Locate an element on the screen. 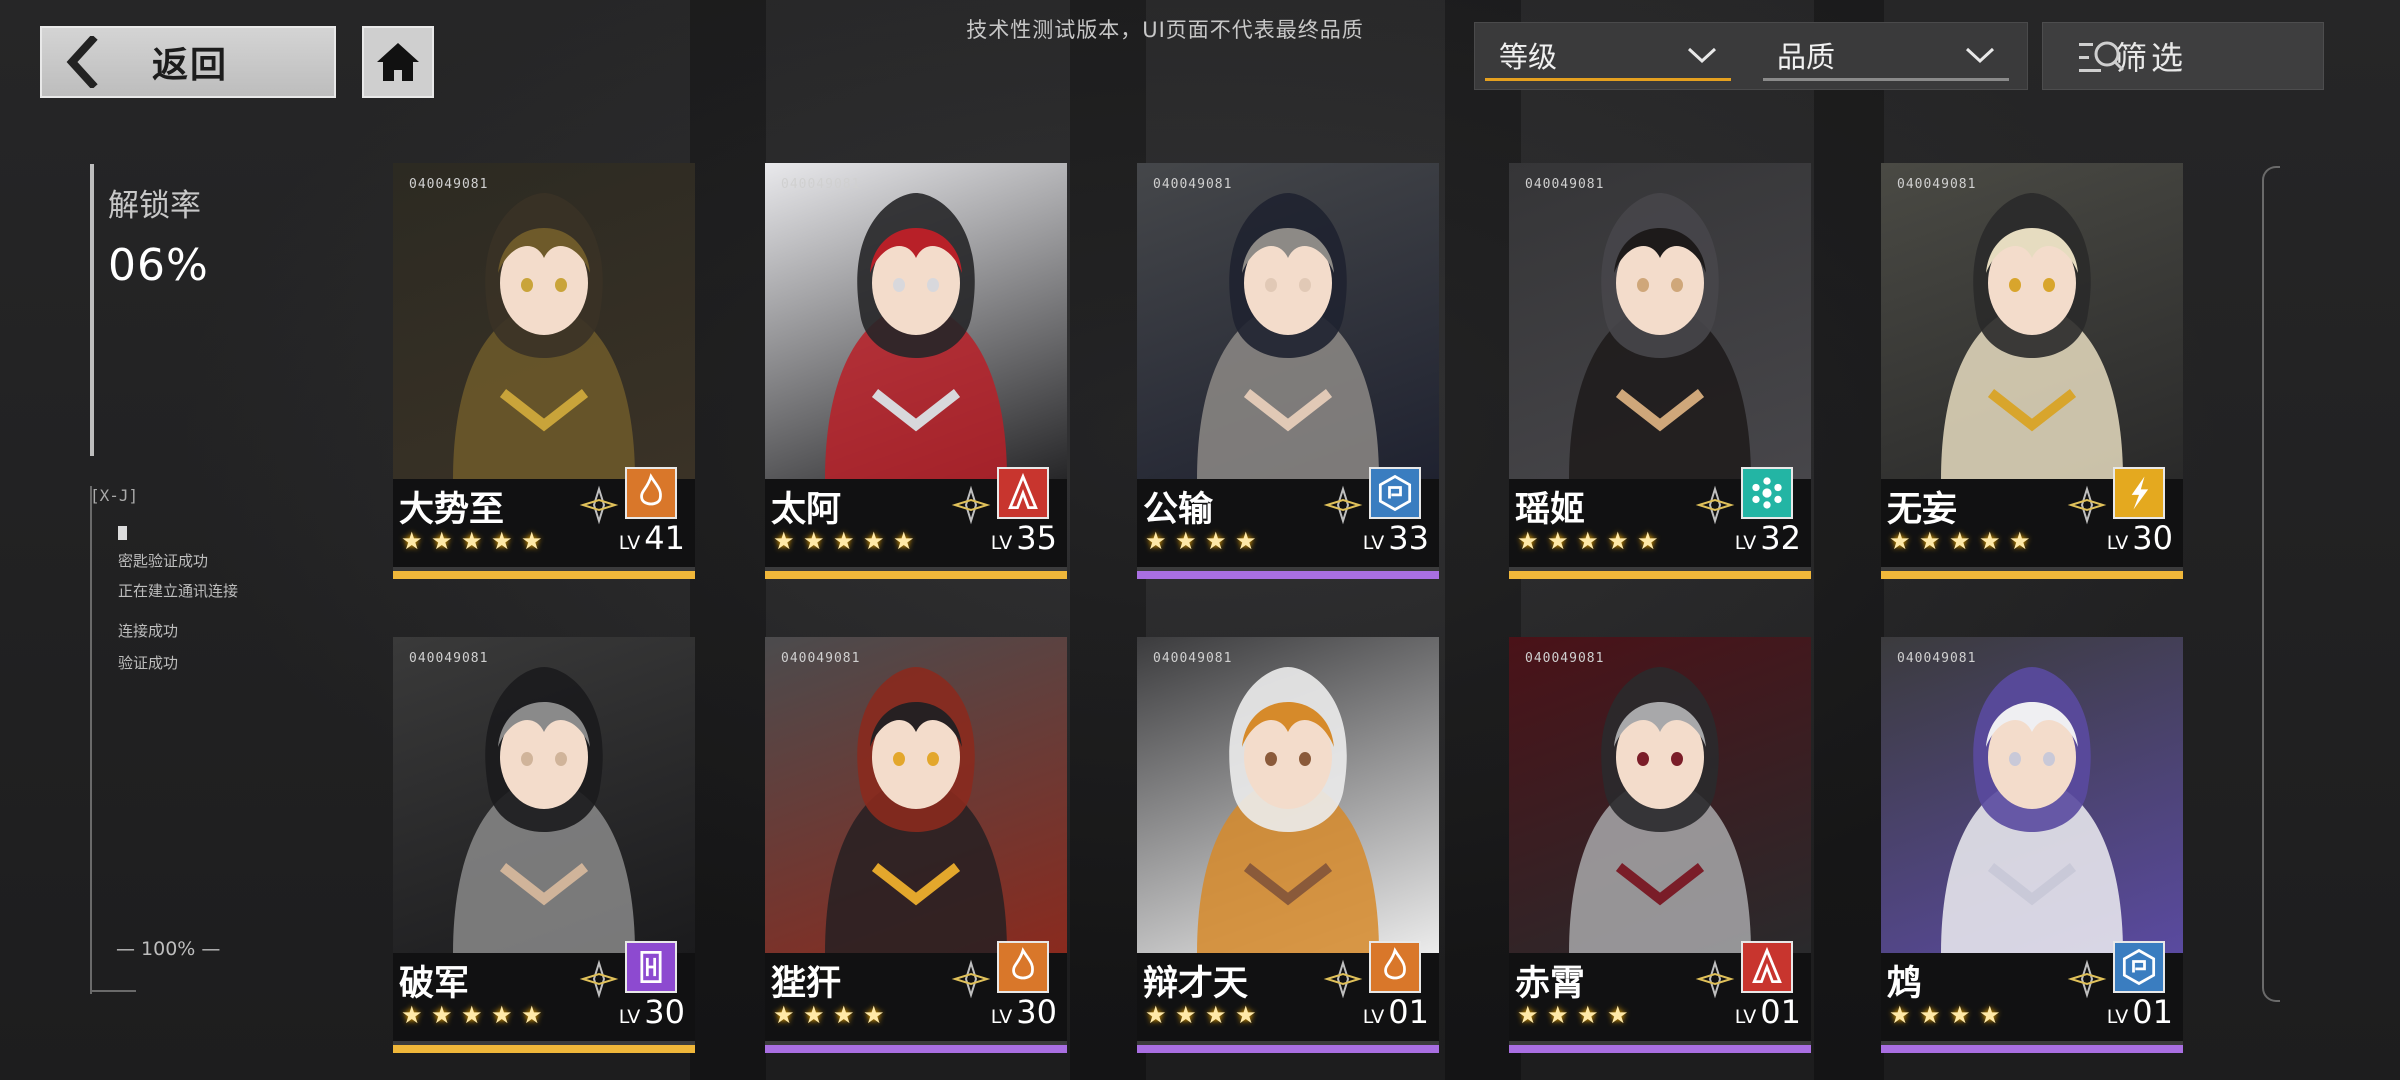 The height and width of the screenshot is (1080, 2400). card-info-bar: 无妄 ★ ★ ★ ★ ★ LV 30 is located at coordinates (2032, 517).